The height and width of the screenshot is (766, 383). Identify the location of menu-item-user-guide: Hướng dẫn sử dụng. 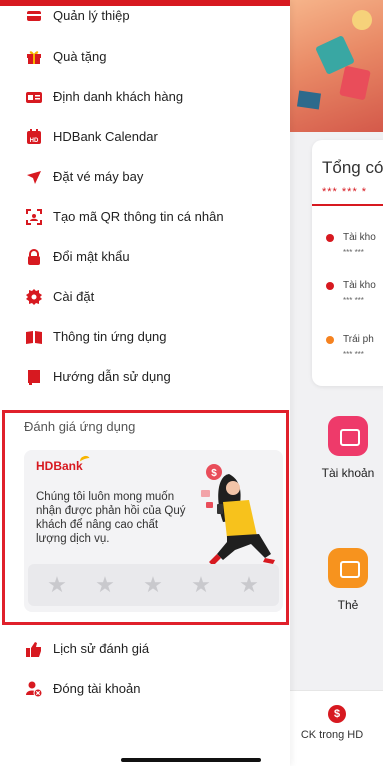
(145, 378).